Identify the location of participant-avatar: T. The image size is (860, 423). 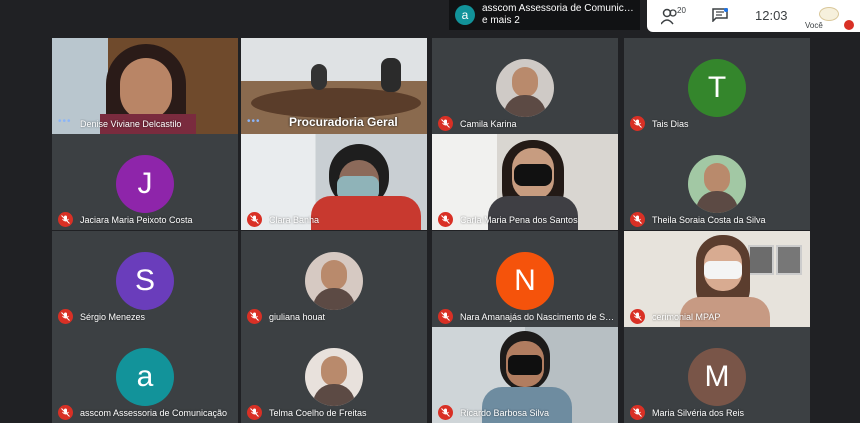
(717, 88).